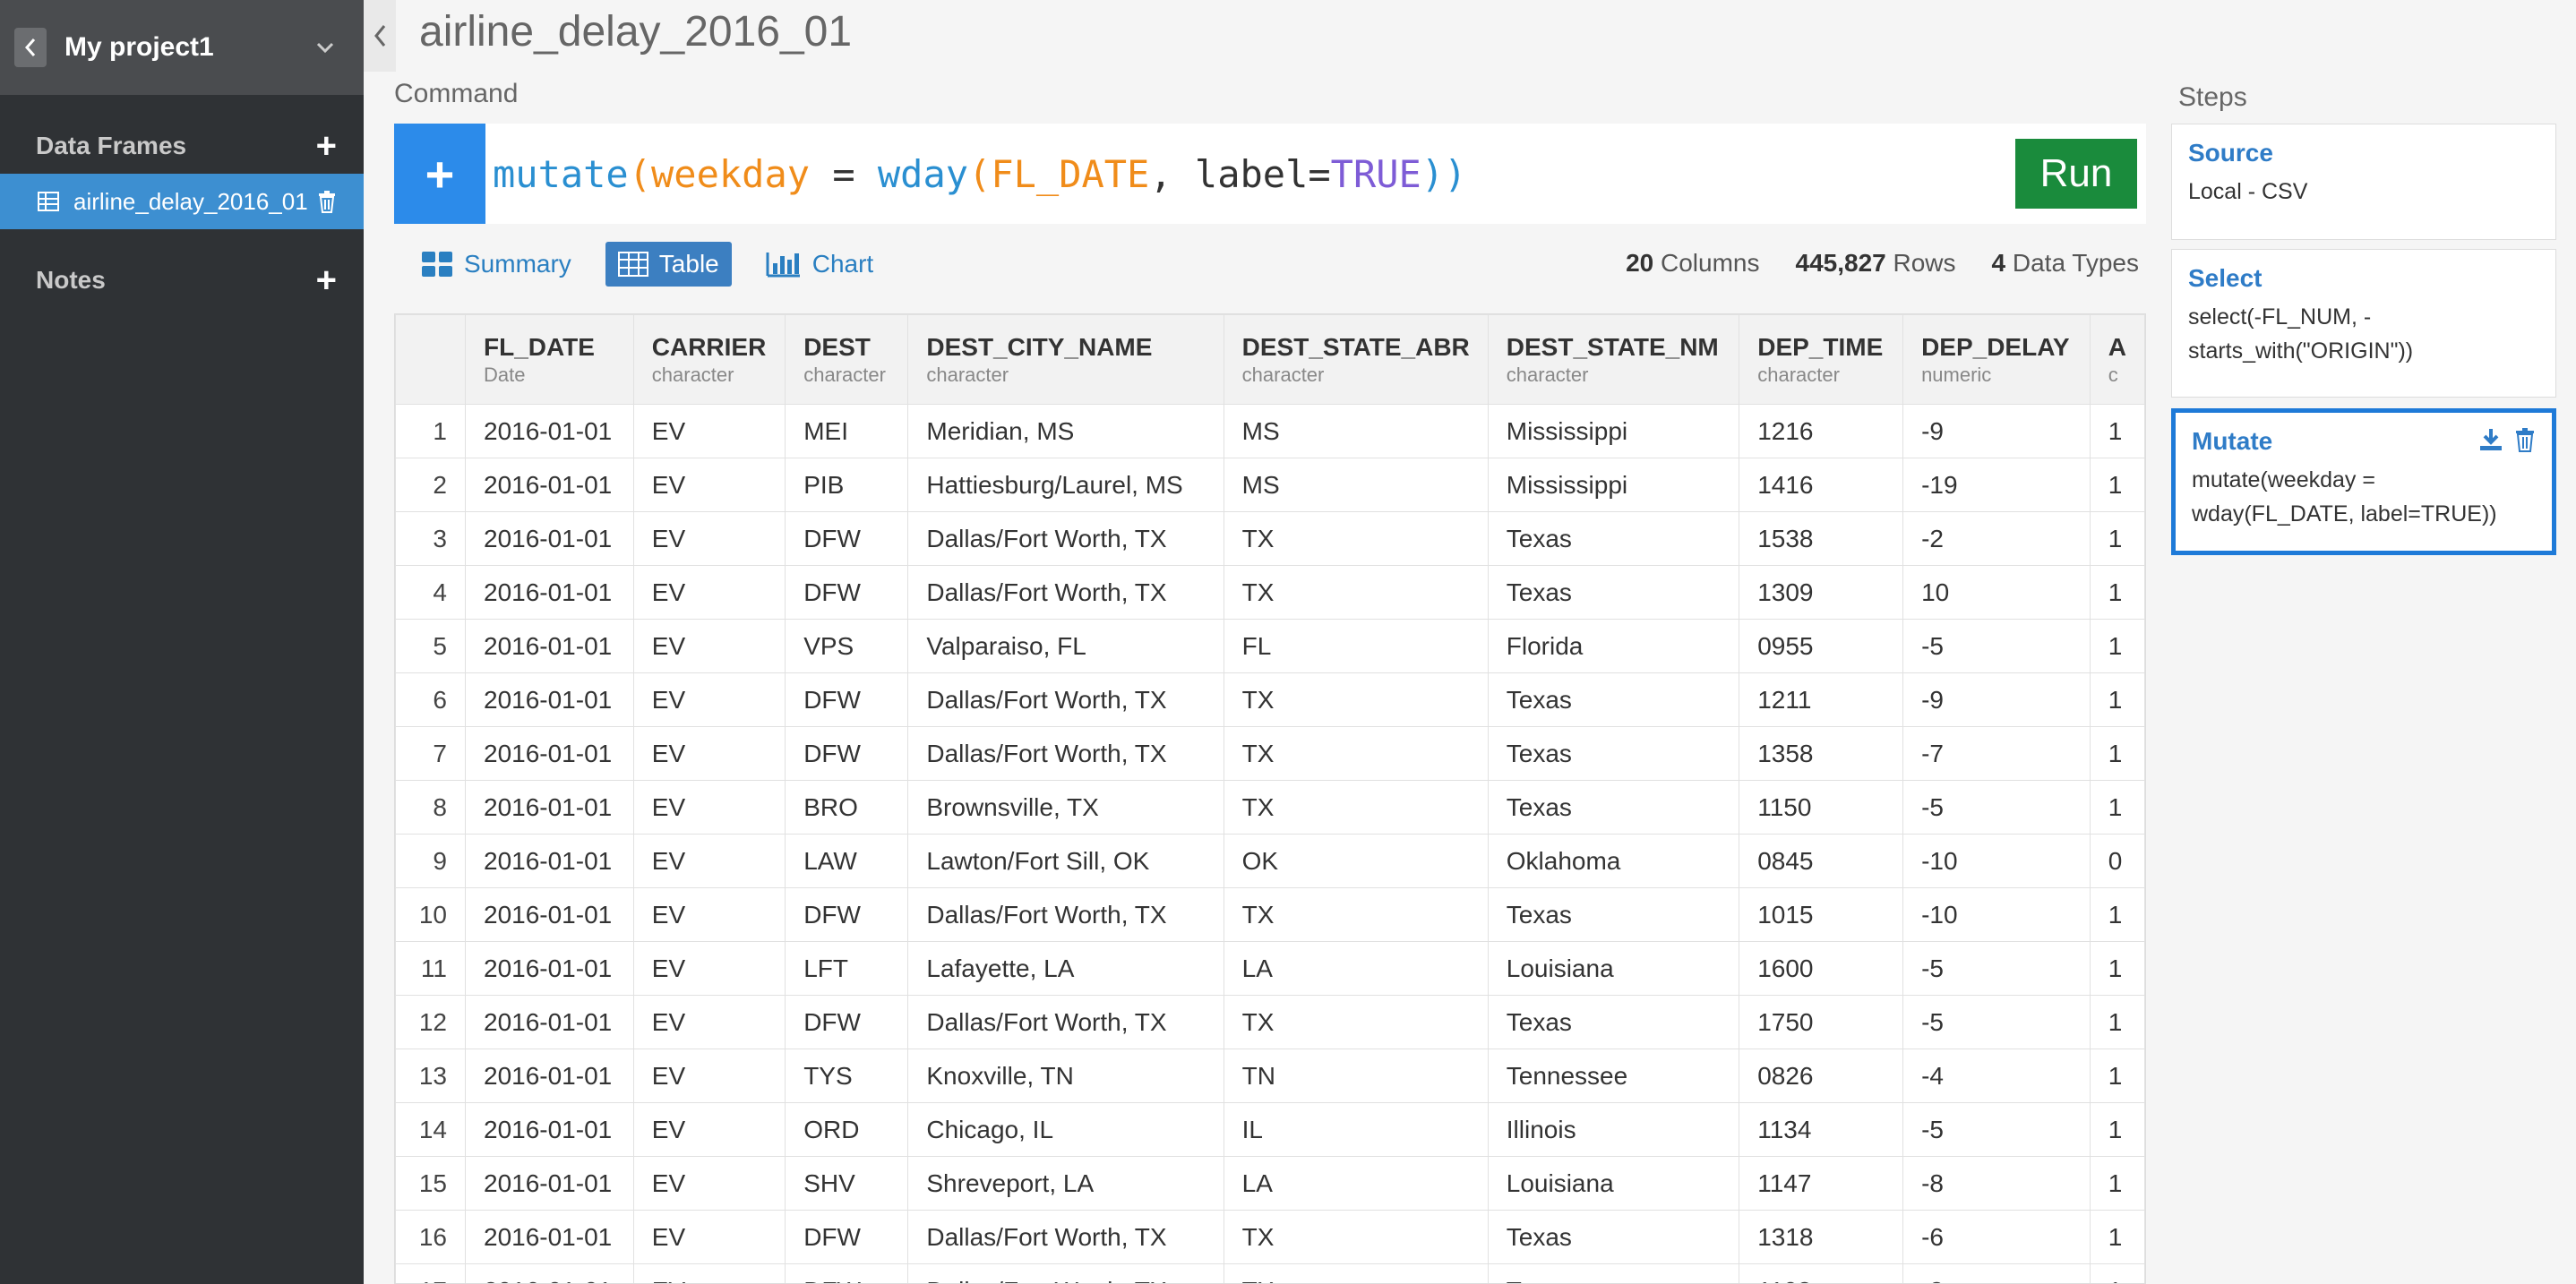 Image resolution: width=2576 pixels, height=1284 pixels. I want to click on columns-stat-label: Columns, so click(1710, 263).